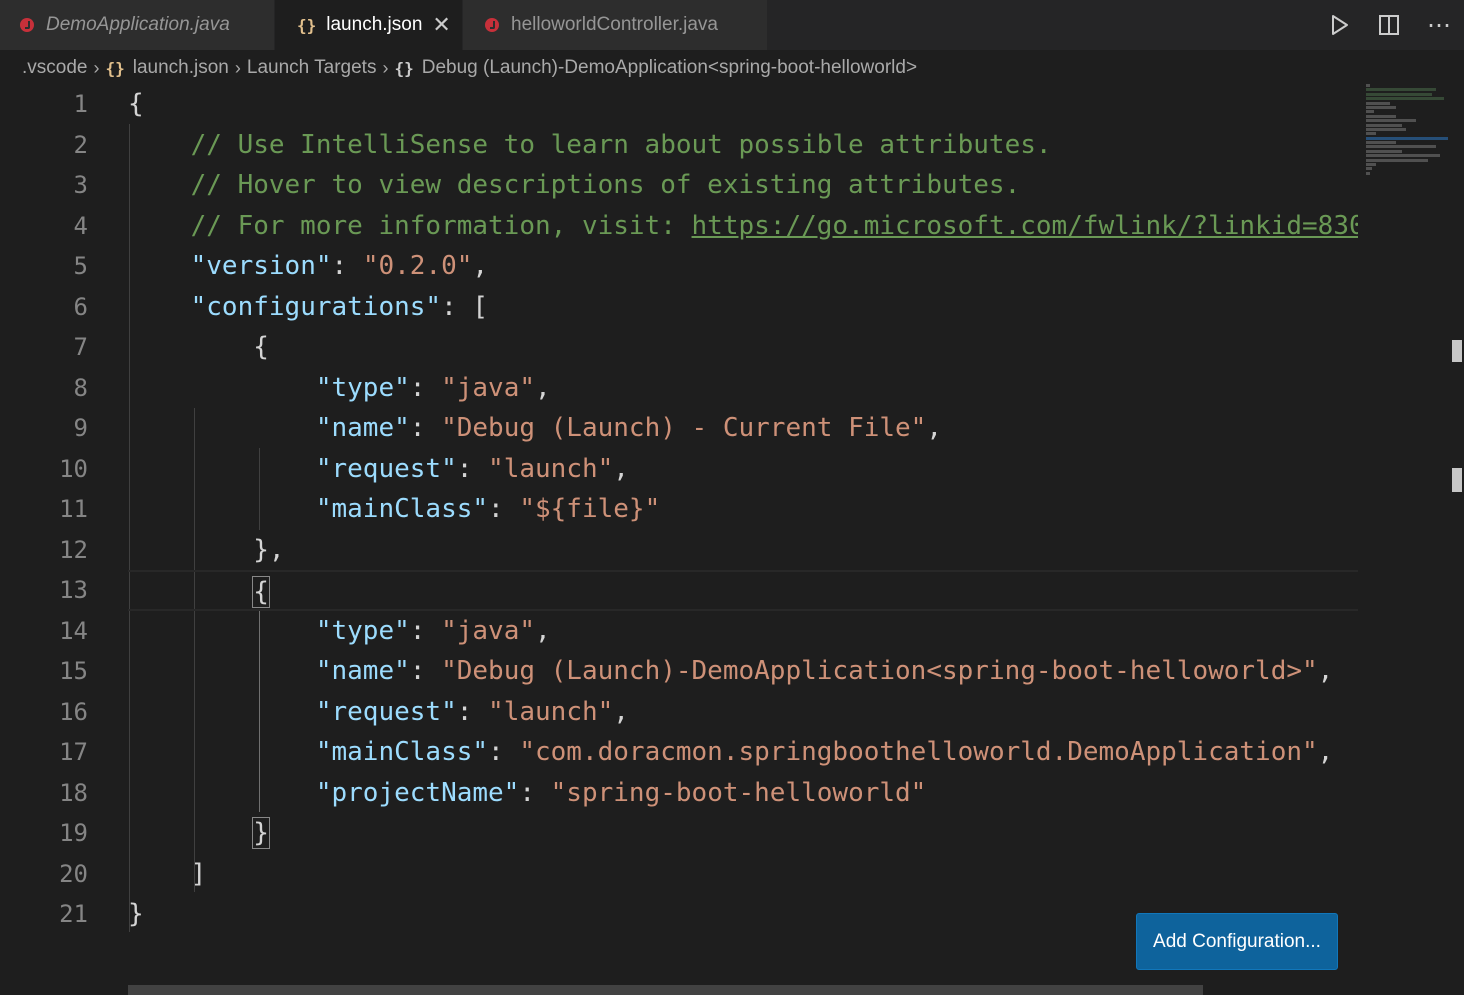 The image size is (1464, 995). I want to click on line-number: 18, so click(73, 792).